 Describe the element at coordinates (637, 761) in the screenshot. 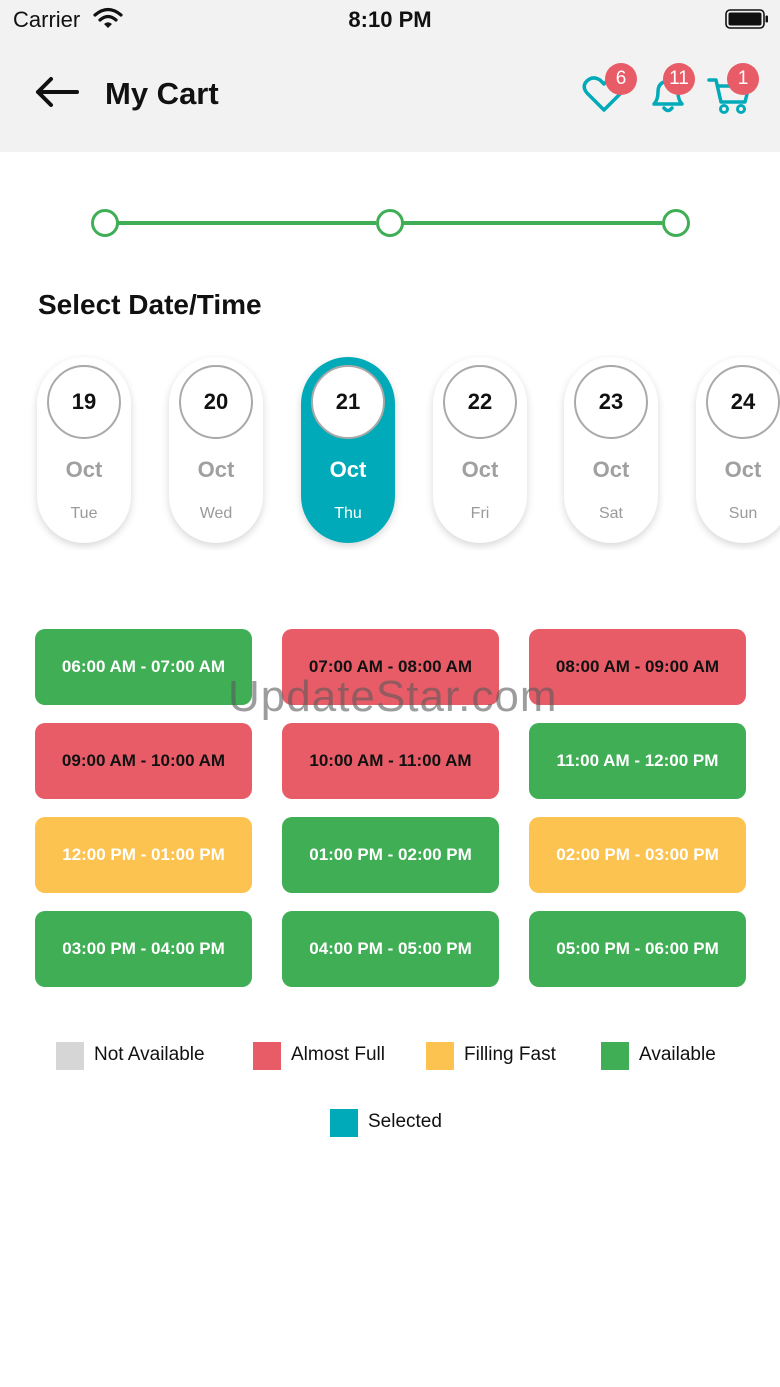

I see `time-slot: 11:00 AM - 12:00 PM` at that location.